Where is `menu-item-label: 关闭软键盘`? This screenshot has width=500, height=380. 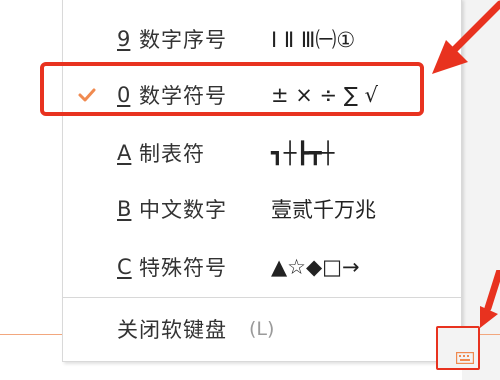 menu-item-label: 关闭软键盘 is located at coordinates (172, 330).